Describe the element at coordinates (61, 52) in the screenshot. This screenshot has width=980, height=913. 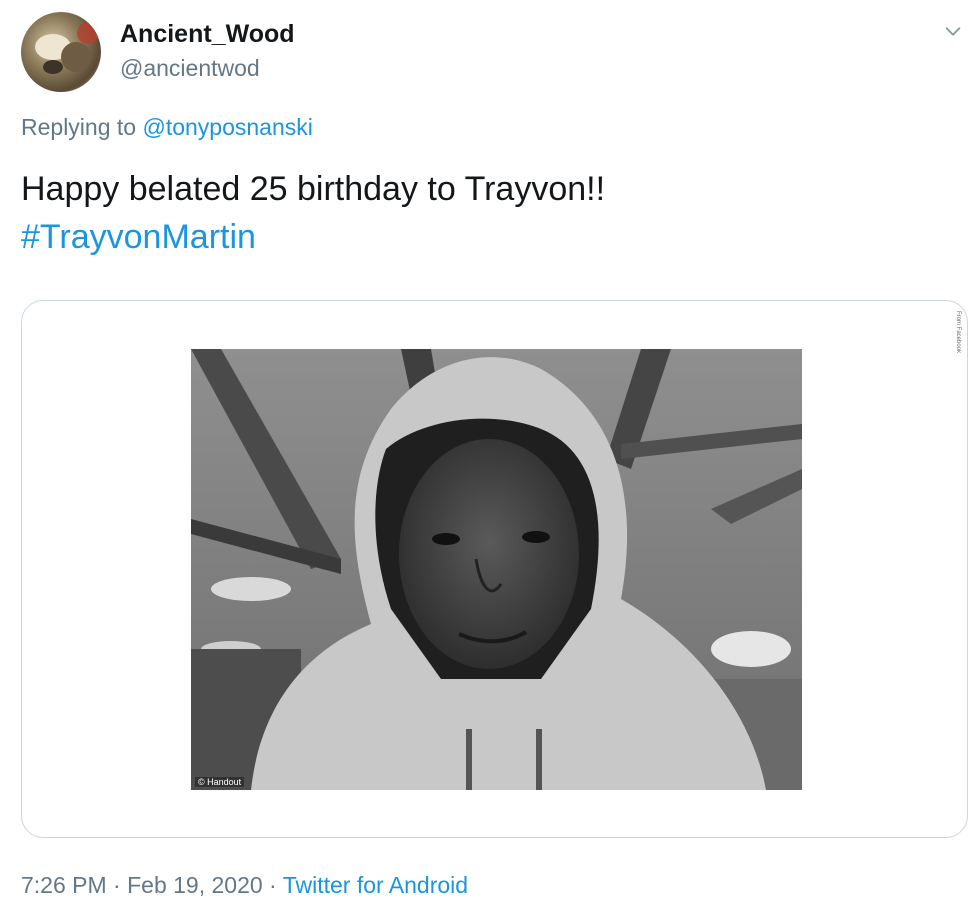
I see `avatar` at that location.